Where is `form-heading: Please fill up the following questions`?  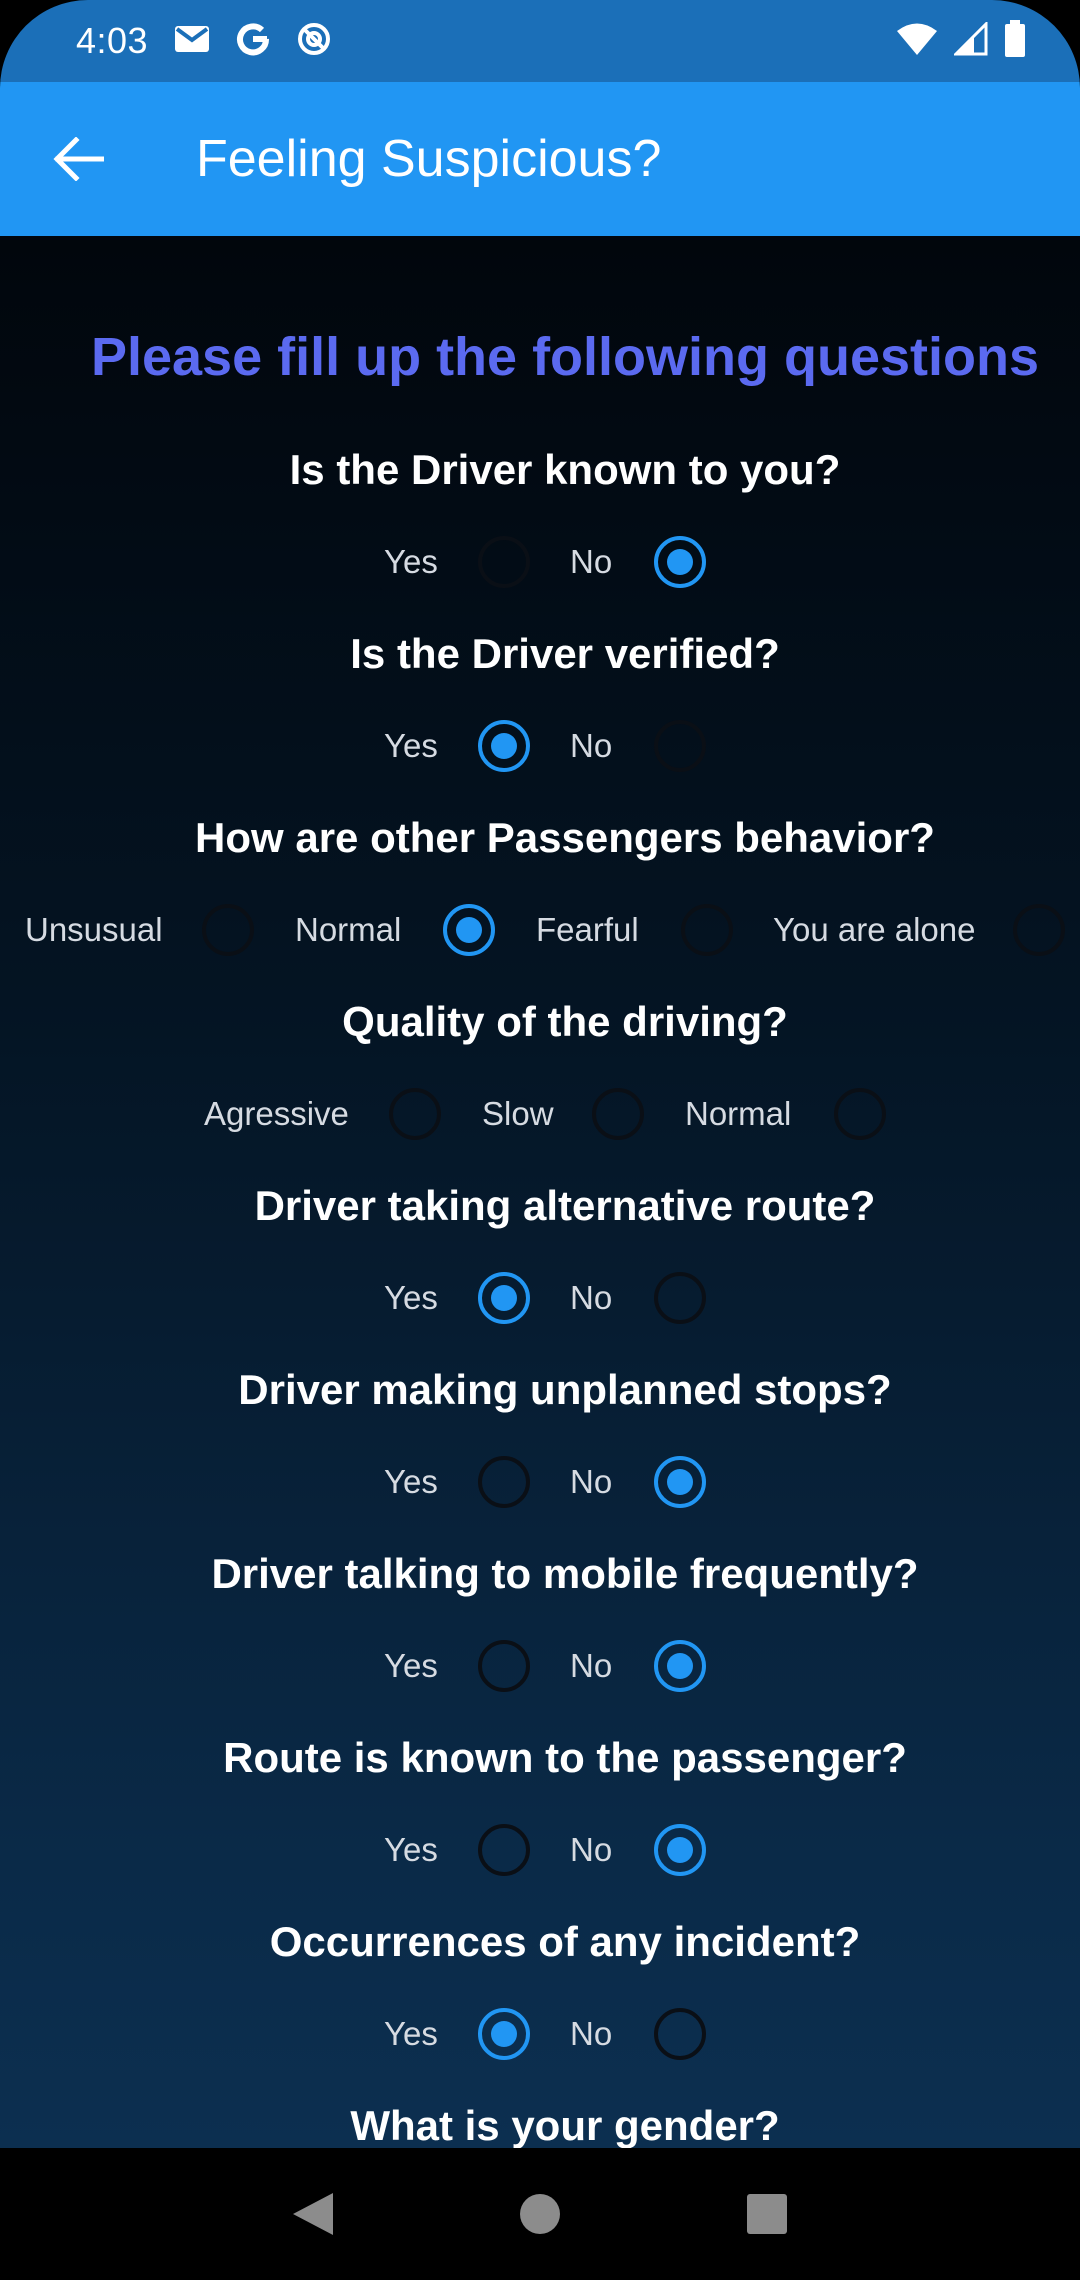 form-heading: Please fill up the following questions is located at coordinates (565, 357).